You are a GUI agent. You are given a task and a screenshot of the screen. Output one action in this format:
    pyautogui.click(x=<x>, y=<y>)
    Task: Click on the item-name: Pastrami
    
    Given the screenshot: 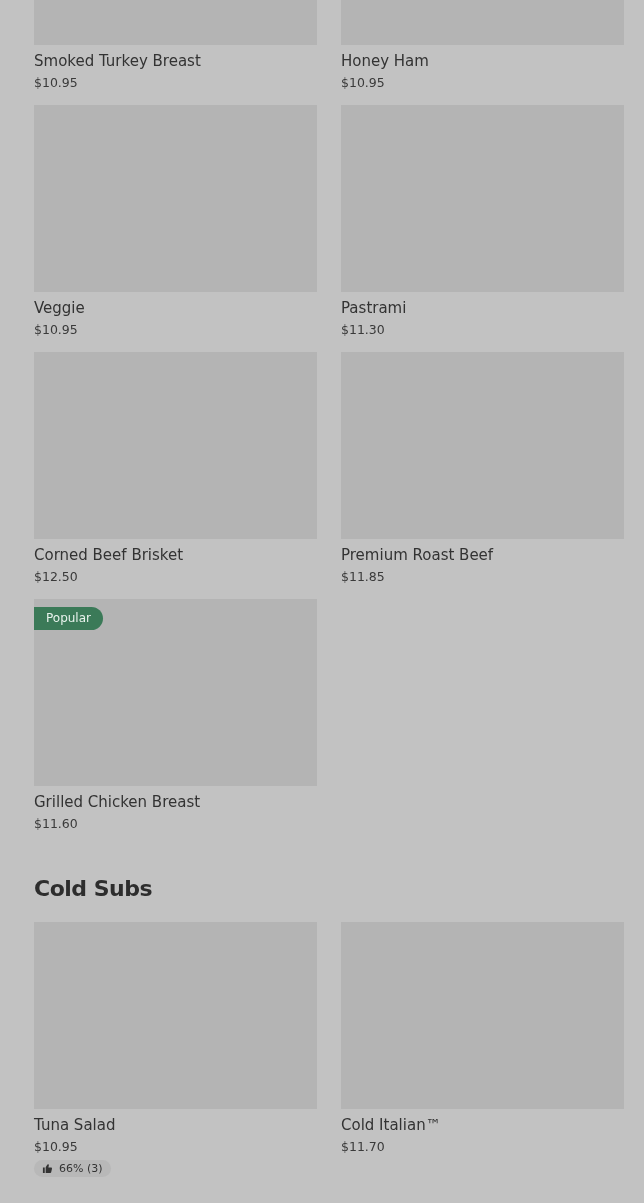 What is the action you would take?
    pyautogui.click(x=482, y=308)
    